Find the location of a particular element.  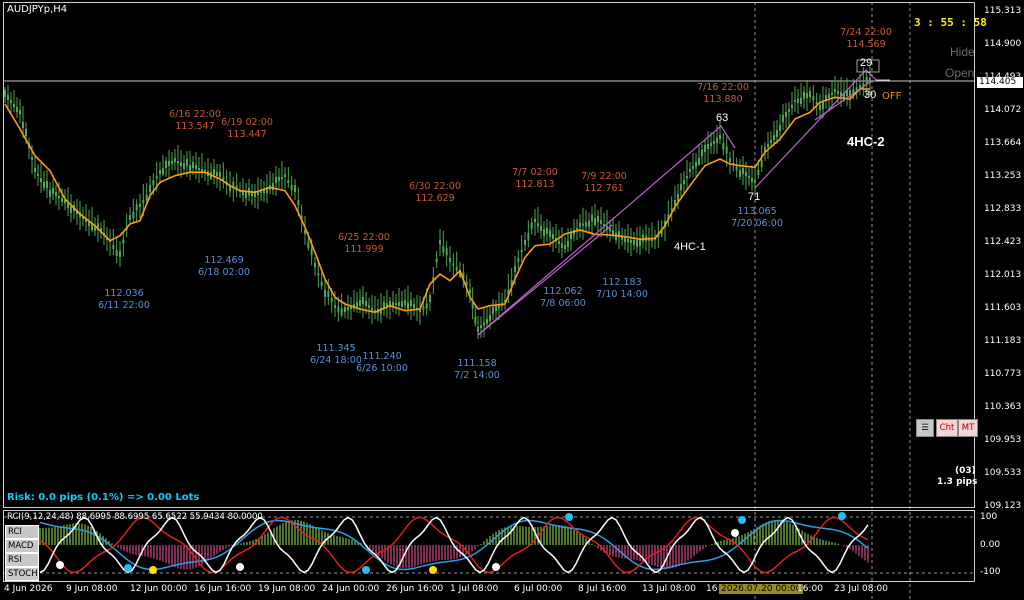

trend-line-lower is located at coordinates (545, 280).